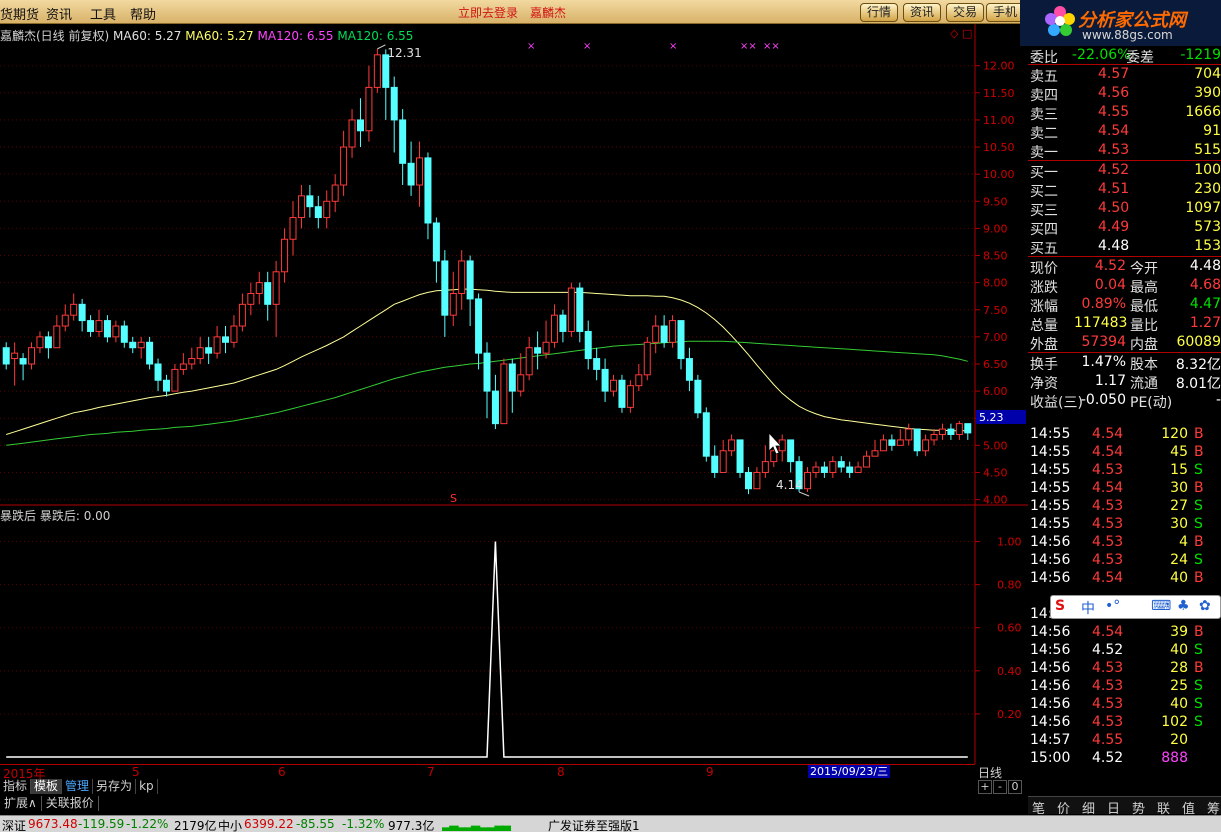  What do you see at coordinates (1103, 400) in the screenshot?
I see `fund-value: -0.050` at bounding box center [1103, 400].